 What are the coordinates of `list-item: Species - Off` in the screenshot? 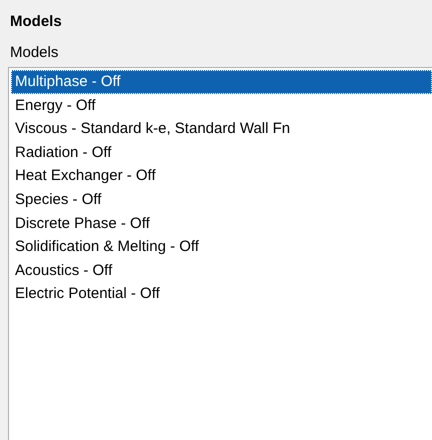 It's located at (221, 200).